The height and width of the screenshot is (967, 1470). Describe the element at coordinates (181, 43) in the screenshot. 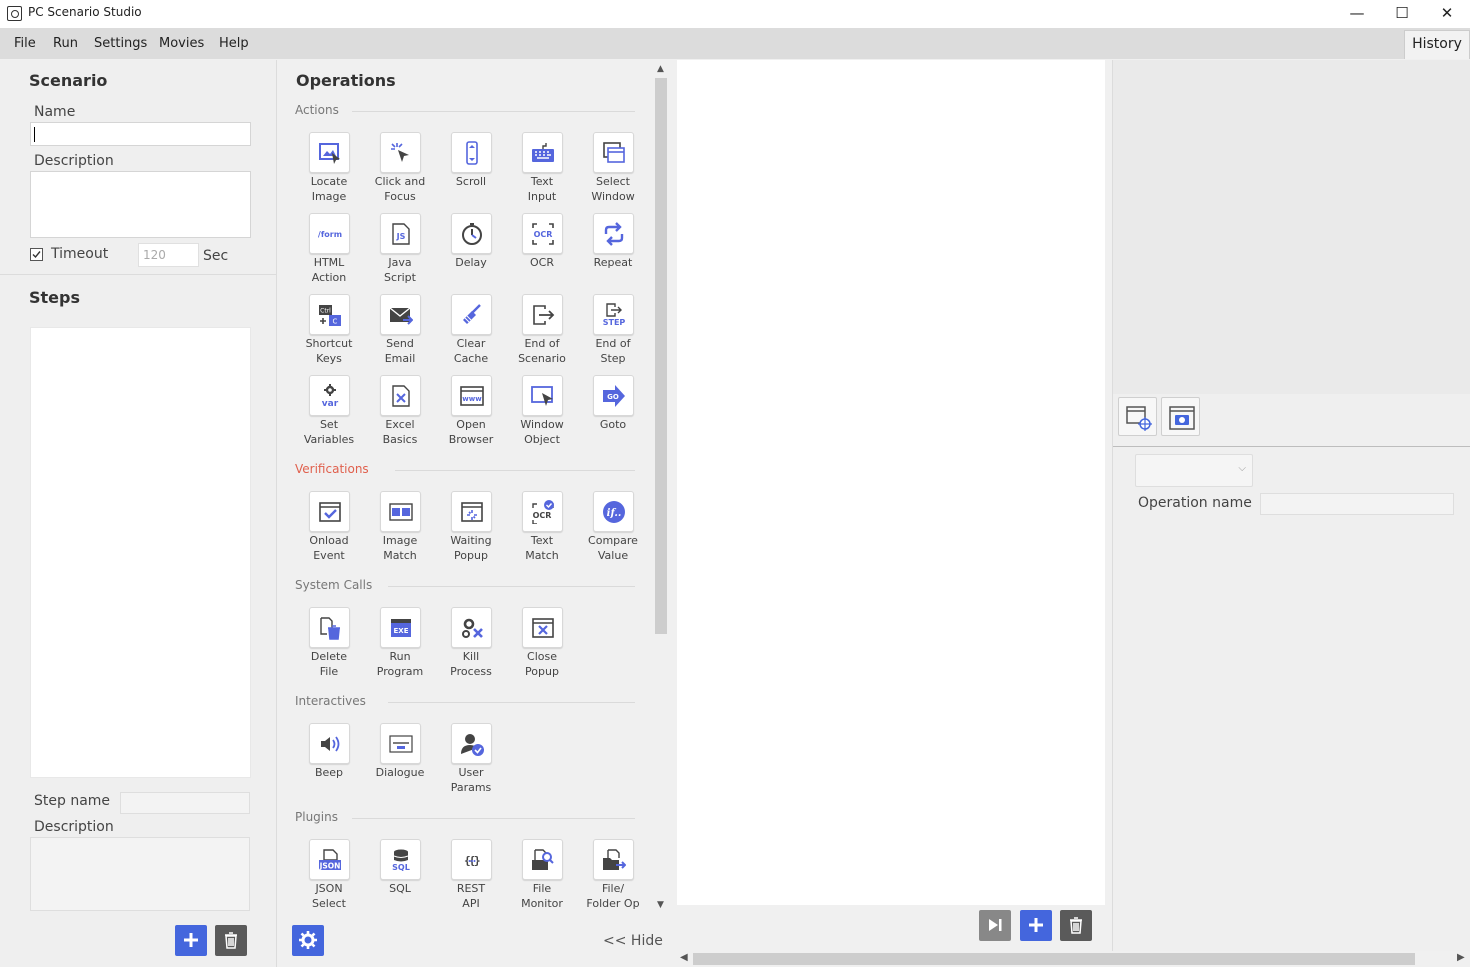

I see `menu-movies: Movies` at that location.